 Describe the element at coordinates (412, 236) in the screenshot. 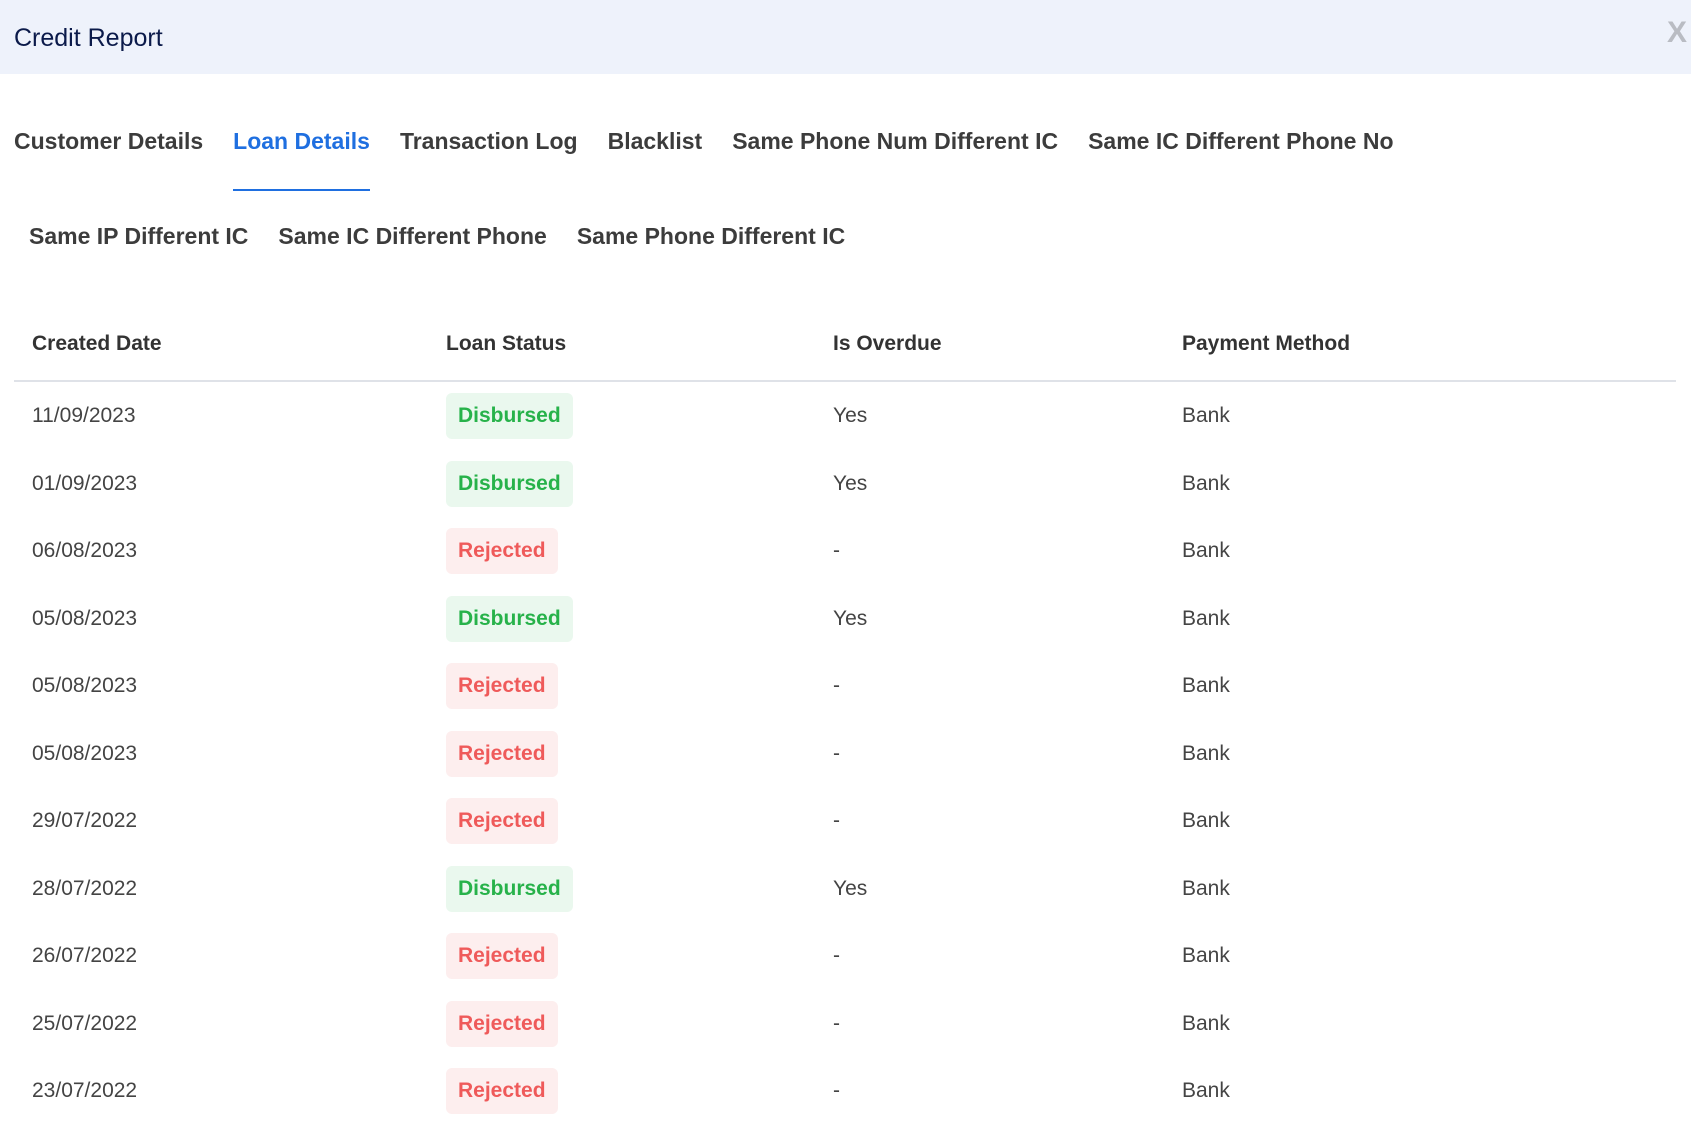

I see `tab-same-ic-different-phone: Same IC Different Phone` at that location.